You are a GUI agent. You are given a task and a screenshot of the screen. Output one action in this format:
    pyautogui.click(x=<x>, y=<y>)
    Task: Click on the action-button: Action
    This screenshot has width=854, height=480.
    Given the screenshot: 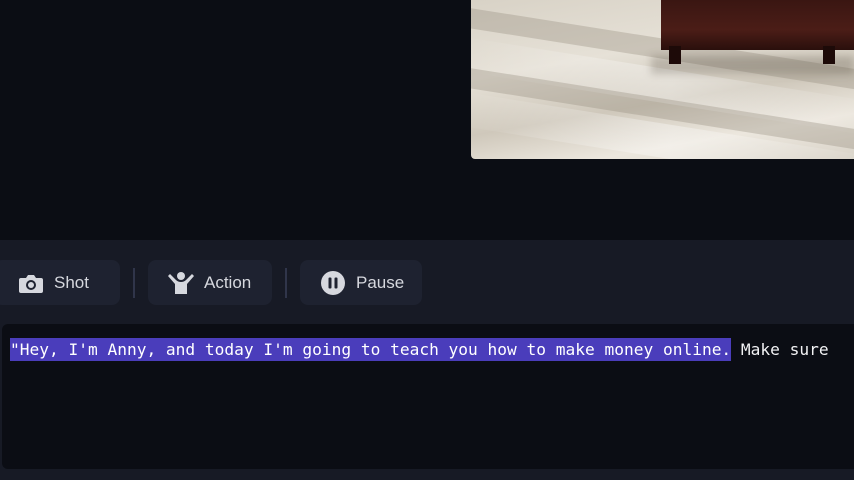 What is the action you would take?
    pyautogui.click(x=210, y=282)
    